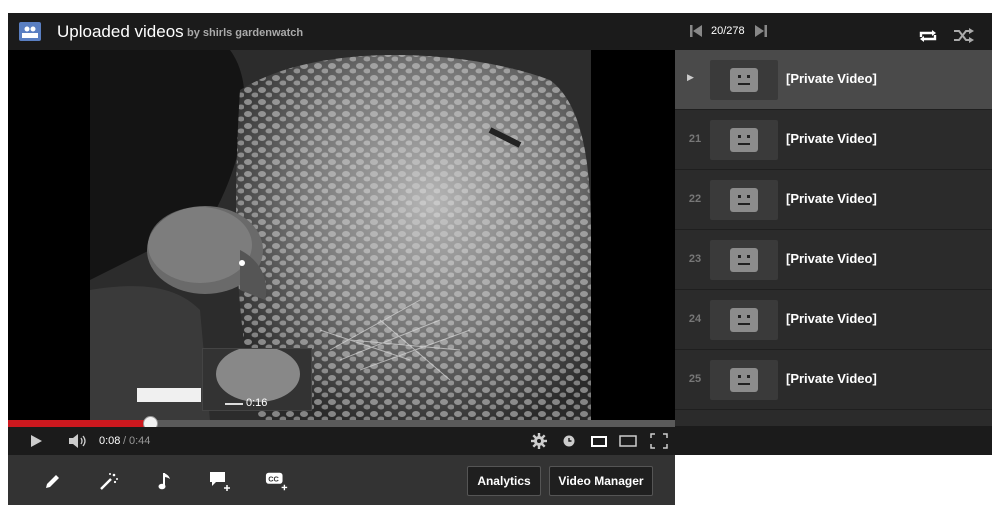 Image resolution: width=1003 pixels, height=519 pixels. What do you see at coordinates (341, 480) in the screenshot?
I see `edit-toolbar: CC Analytics Video Manager` at bounding box center [341, 480].